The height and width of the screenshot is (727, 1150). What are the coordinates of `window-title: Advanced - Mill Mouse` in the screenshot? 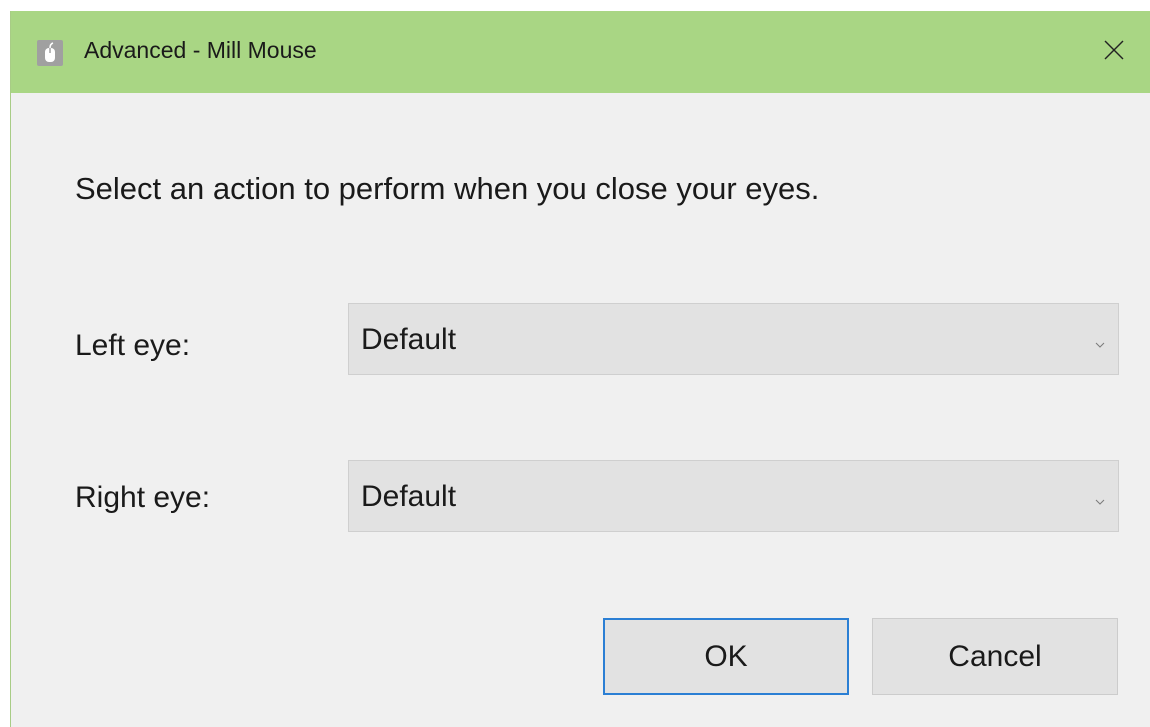 It's located at (200, 50).